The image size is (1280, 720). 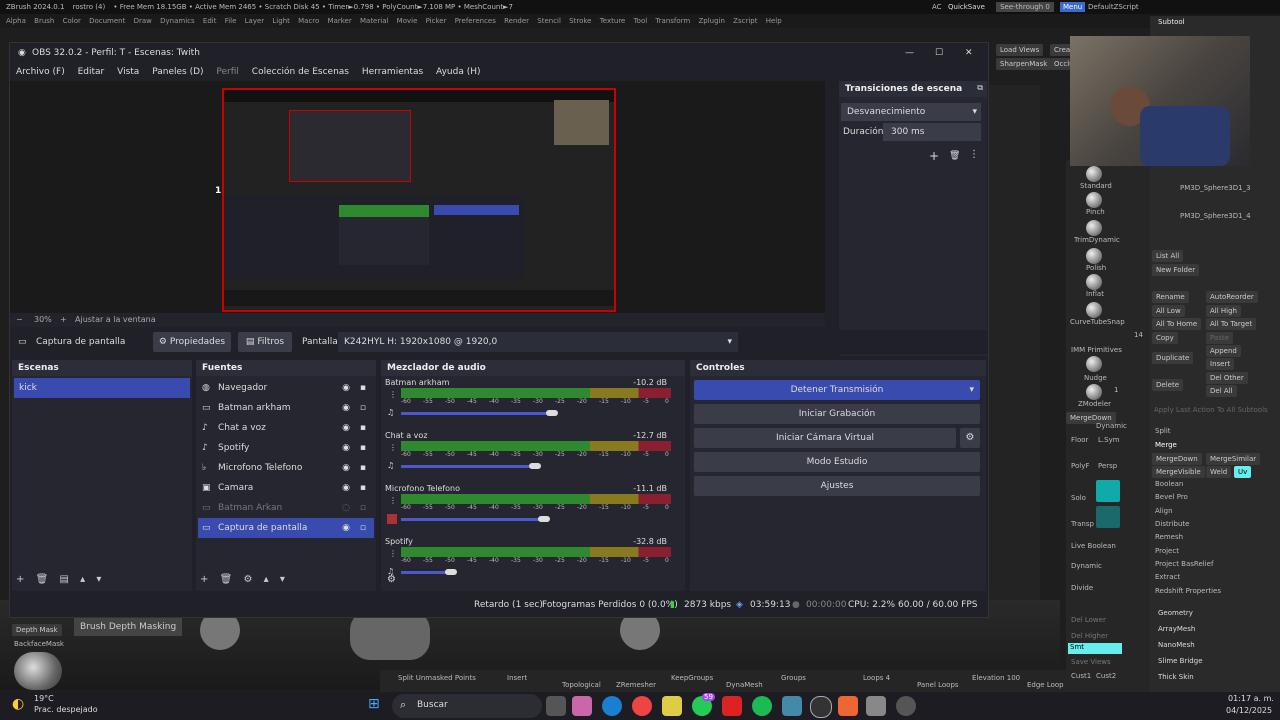 I want to click on menu-file: File, so click(x=231, y=21).